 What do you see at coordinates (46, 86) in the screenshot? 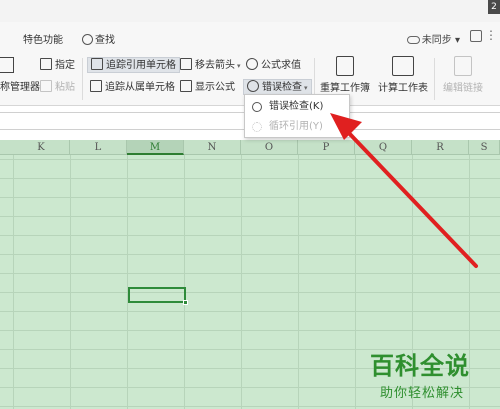
I see `paste-icon` at bounding box center [46, 86].